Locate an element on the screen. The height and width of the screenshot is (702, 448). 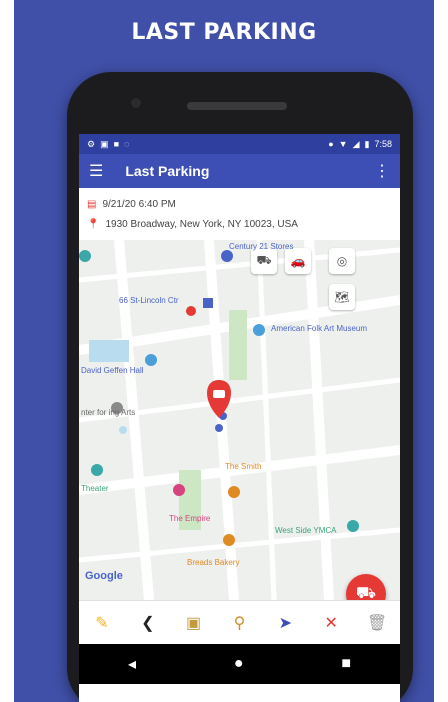
pin-icon: 📍 is located at coordinates (93, 224).